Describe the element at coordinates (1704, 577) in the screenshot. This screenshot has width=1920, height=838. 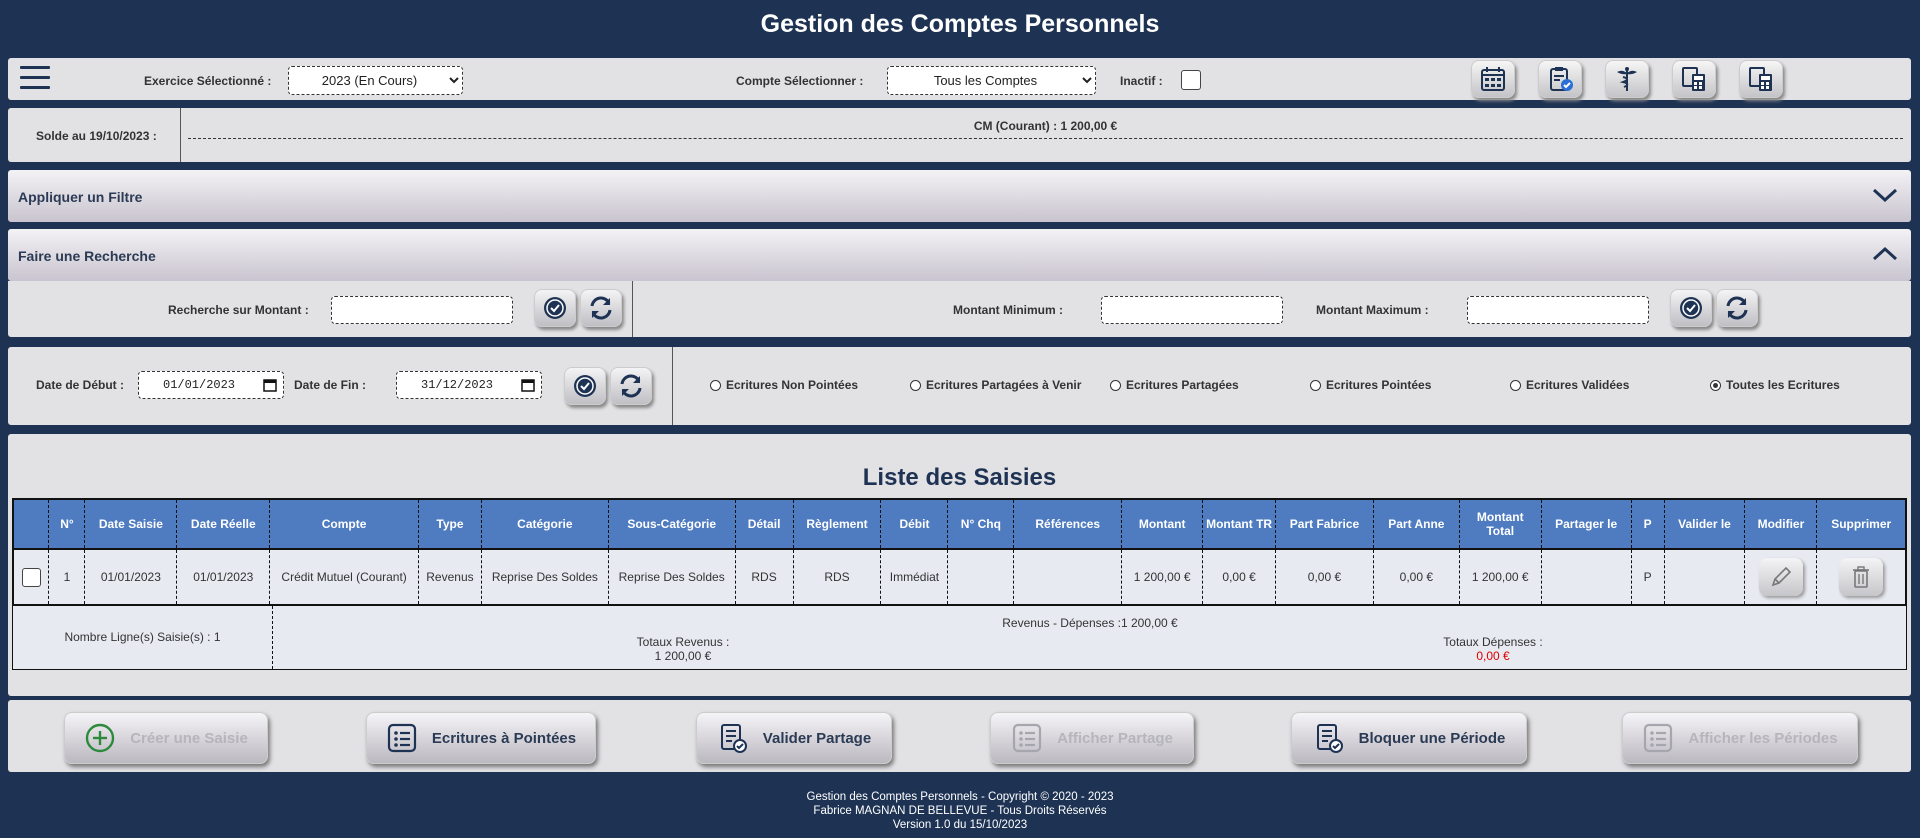
I see `cell-valider-le` at that location.